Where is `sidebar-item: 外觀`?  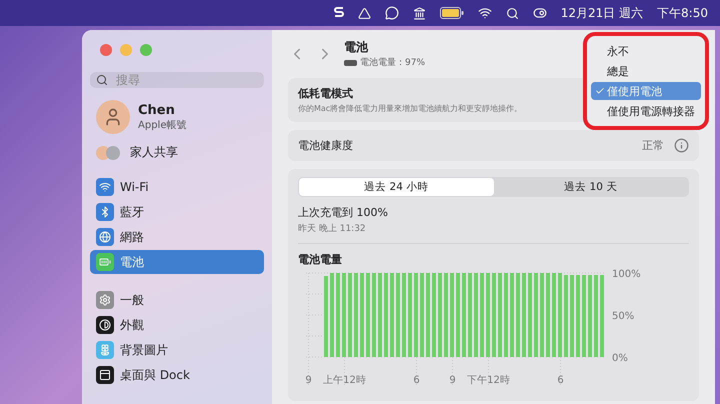
sidebar-item: 外觀 is located at coordinates (177, 325).